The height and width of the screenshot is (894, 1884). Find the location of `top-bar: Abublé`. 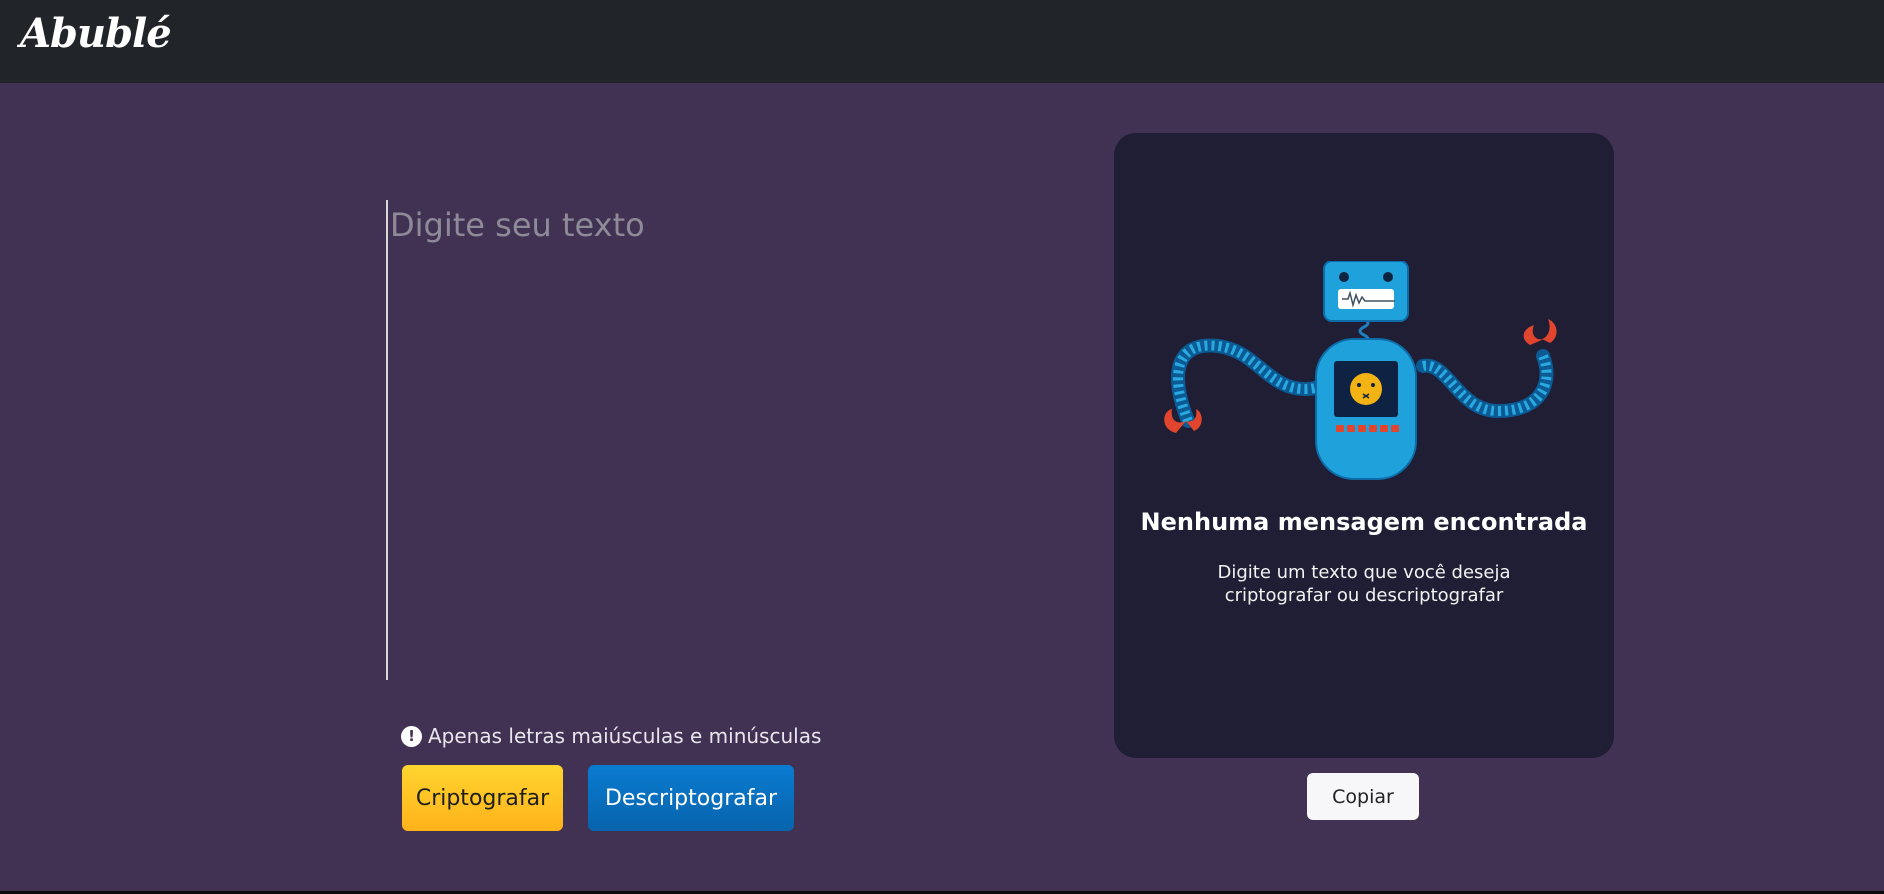

top-bar: Abublé is located at coordinates (942, 41).